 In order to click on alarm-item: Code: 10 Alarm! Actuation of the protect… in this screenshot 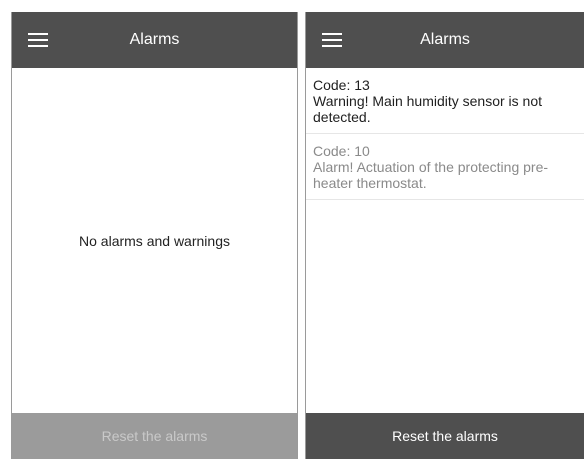, I will do `click(445, 167)`.